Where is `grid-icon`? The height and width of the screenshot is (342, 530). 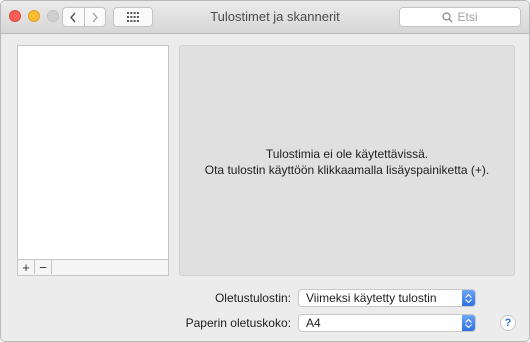 grid-icon is located at coordinates (133, 17).